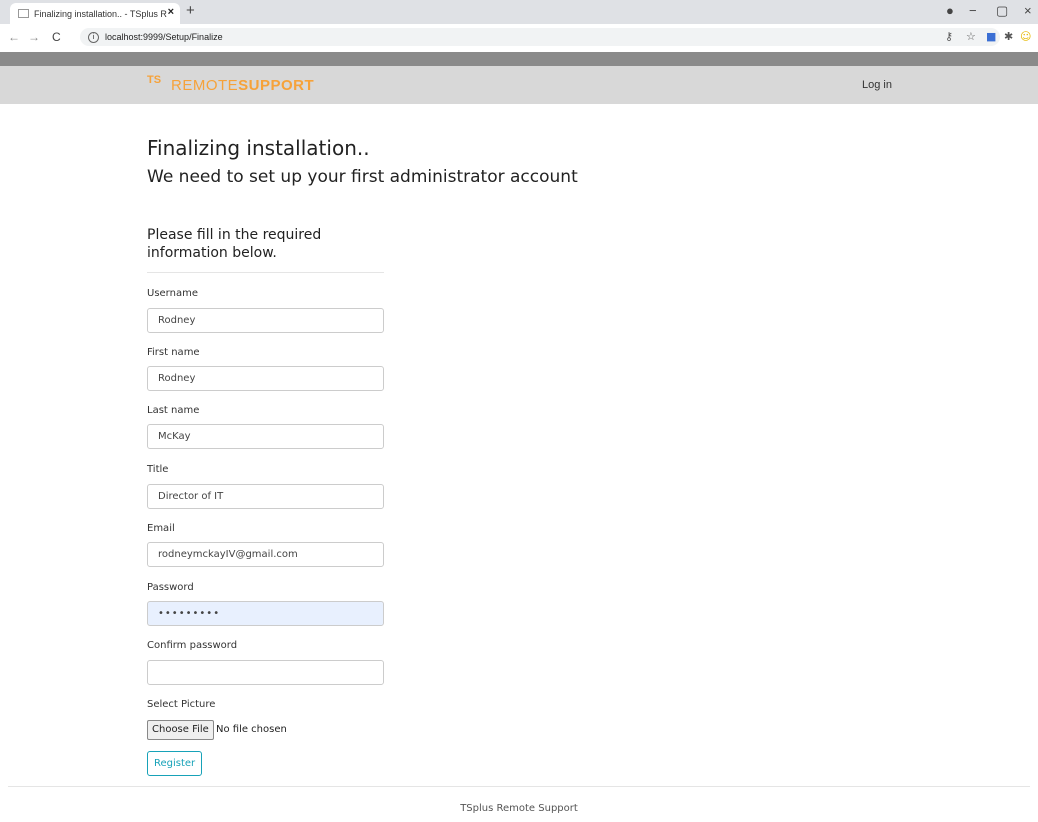  Describe the element at coordinates (175, 763) in the screenshot. I see `register-button: Register` at that location.